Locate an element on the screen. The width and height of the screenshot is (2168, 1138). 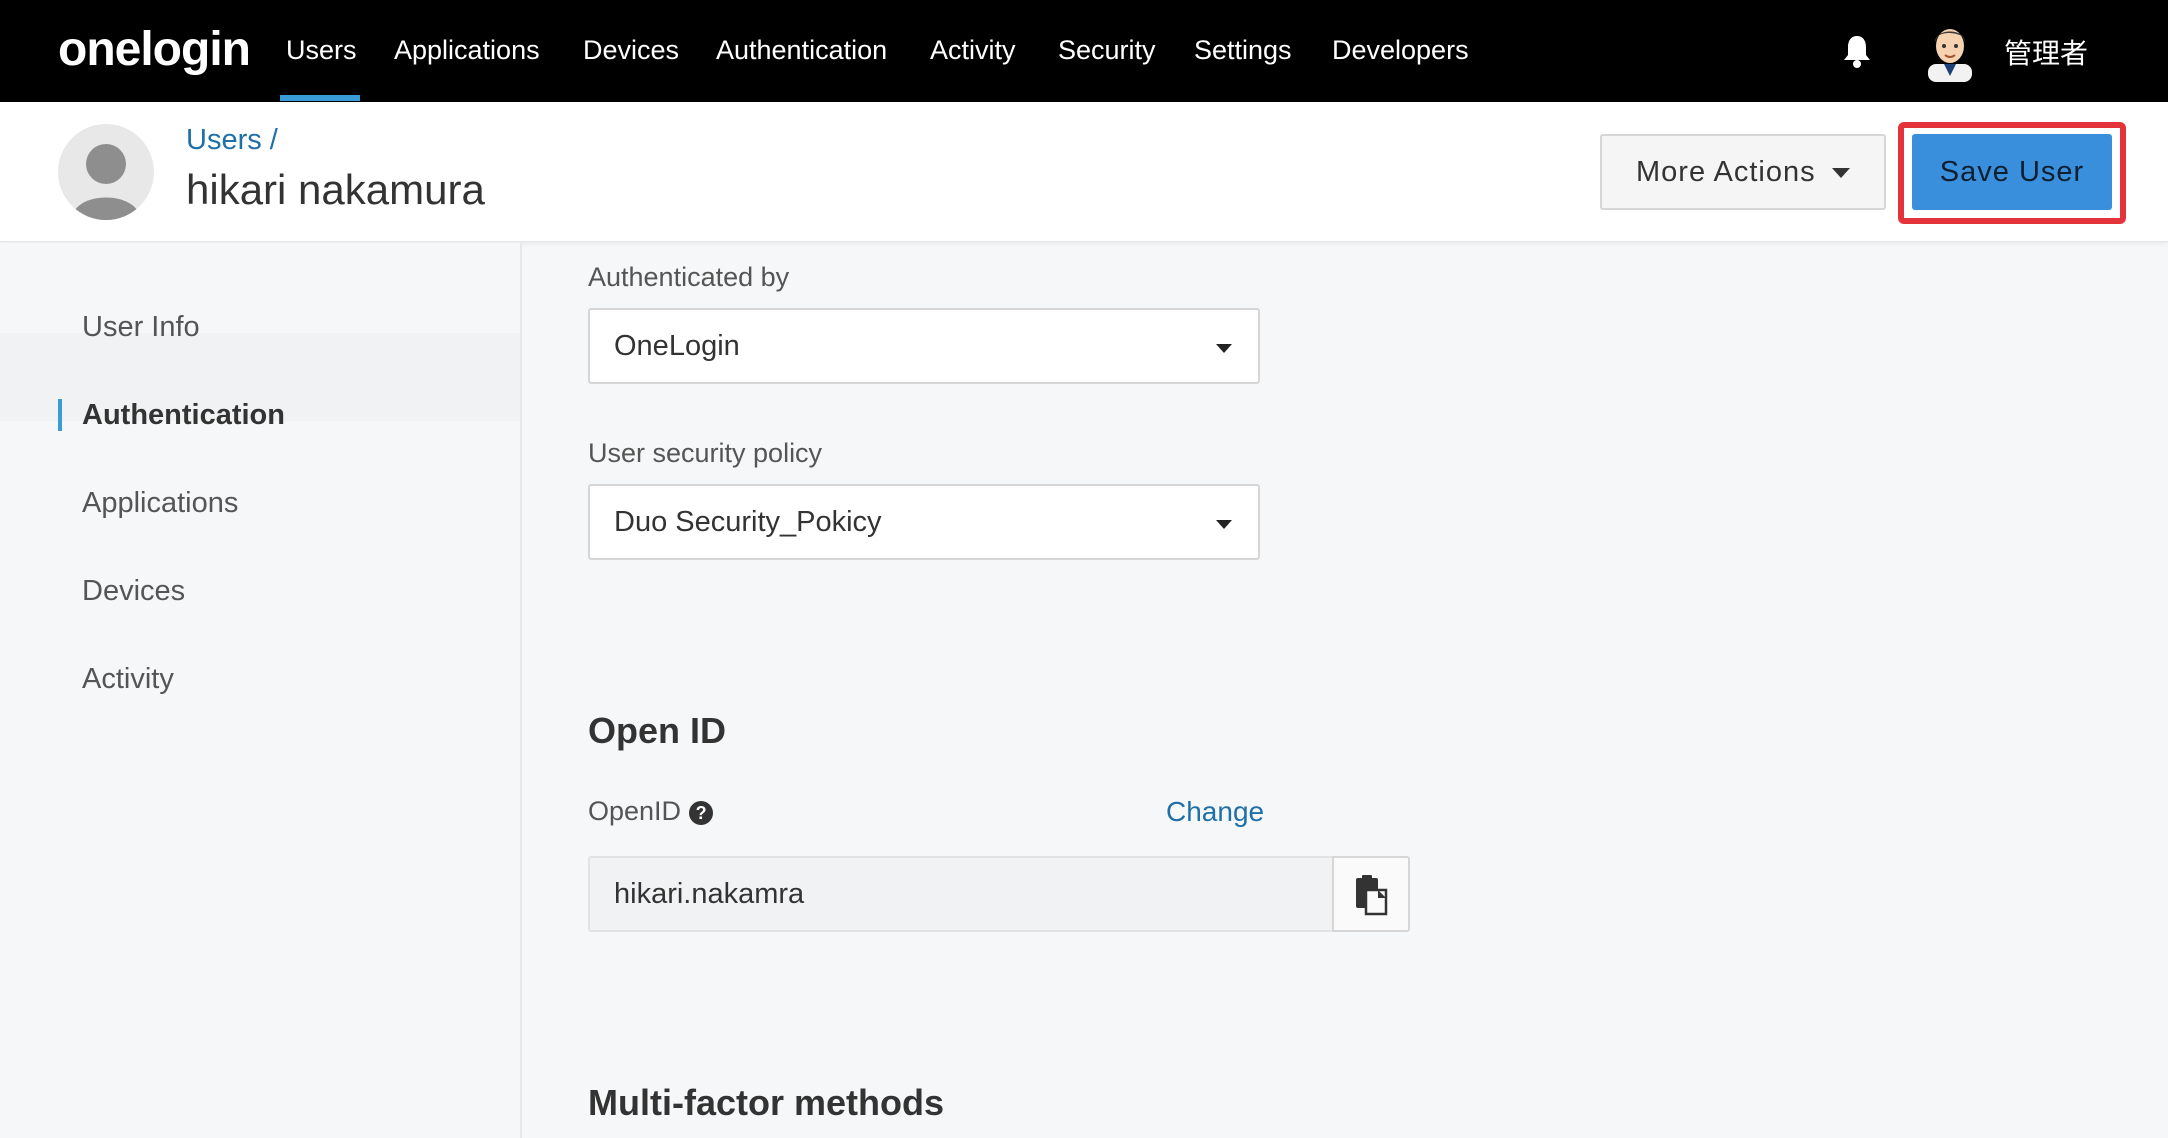
onelogin-logo: onelogin is located at coordinates (154, 49).